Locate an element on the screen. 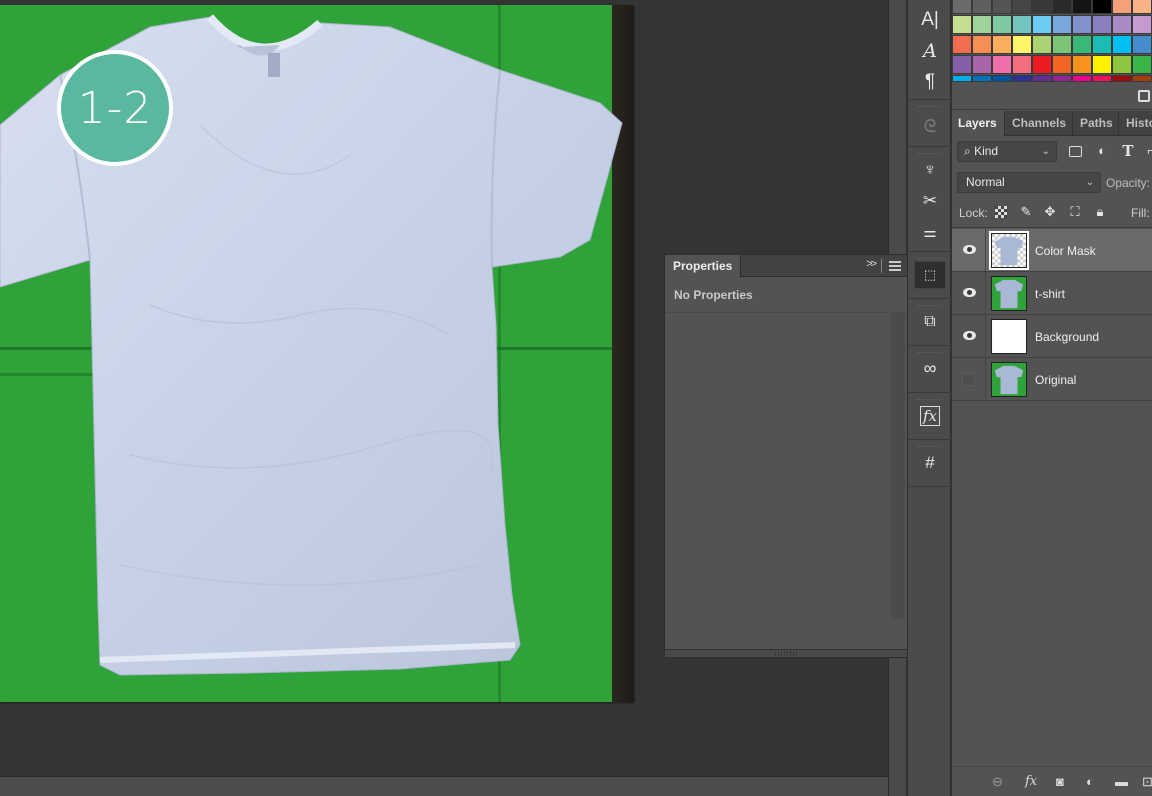 The width and height of the screenshot is (1152, 796). tab-channels: Channels is located at coordinates (1039, 123).